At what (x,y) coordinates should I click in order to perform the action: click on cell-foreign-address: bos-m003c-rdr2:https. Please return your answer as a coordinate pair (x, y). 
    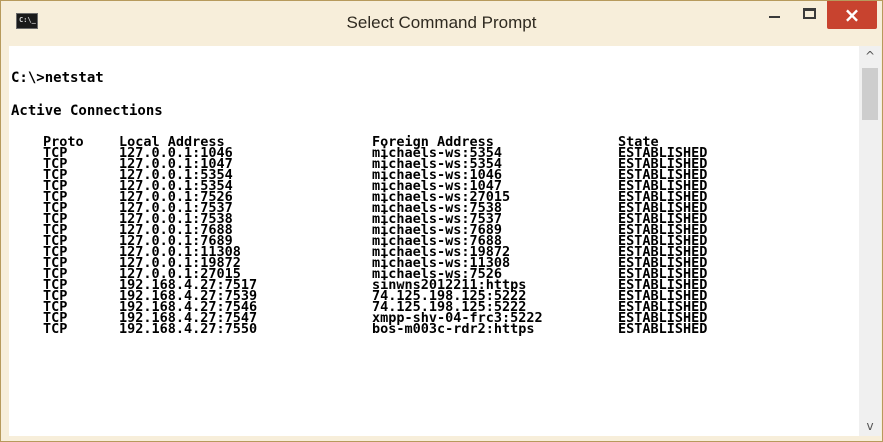
    Looking at the image, I should click on (453, 329).